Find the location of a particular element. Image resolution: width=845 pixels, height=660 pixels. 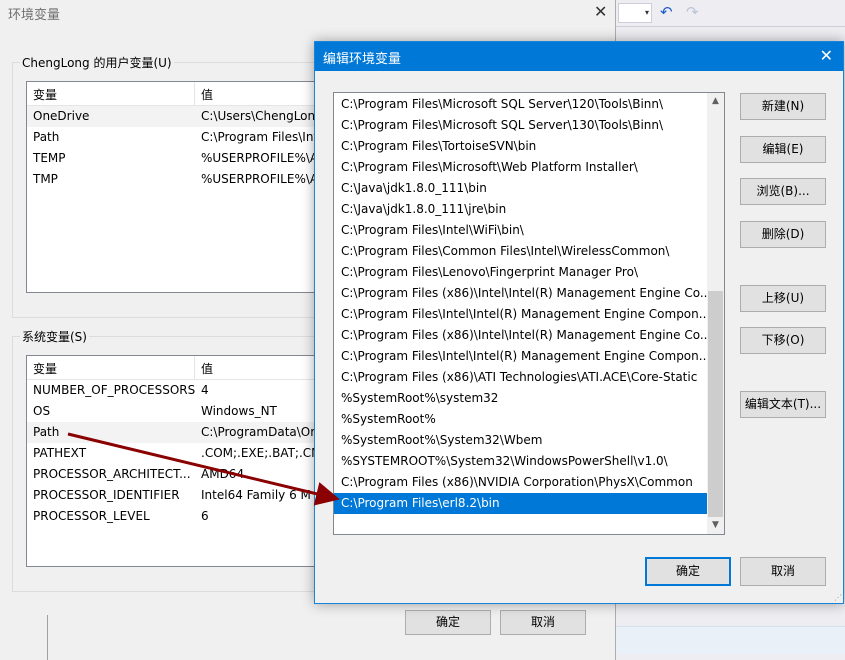

system-variables-label: 系统变量(S) is located at coordinates (54, 336).